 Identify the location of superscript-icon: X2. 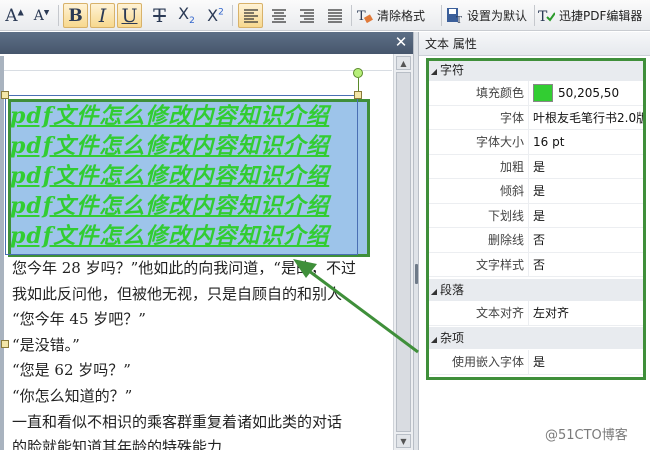
(215, 15).